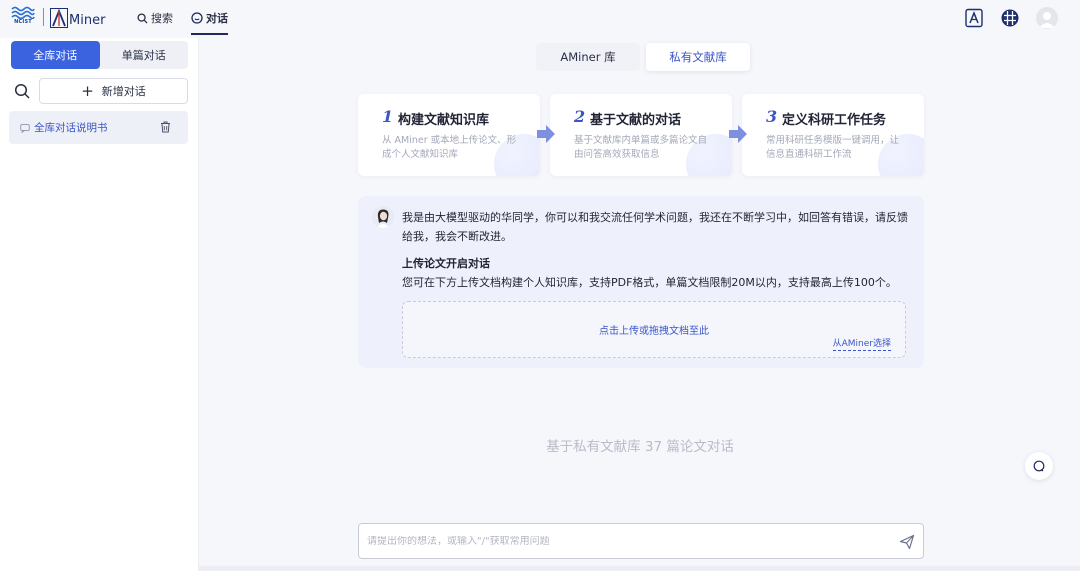 This screenshot has height=571, width=1080. What do you see at coordinates (23, 12) in the screenshot?
I see `ncist-waves-icon` at bounding box center [23, 12].